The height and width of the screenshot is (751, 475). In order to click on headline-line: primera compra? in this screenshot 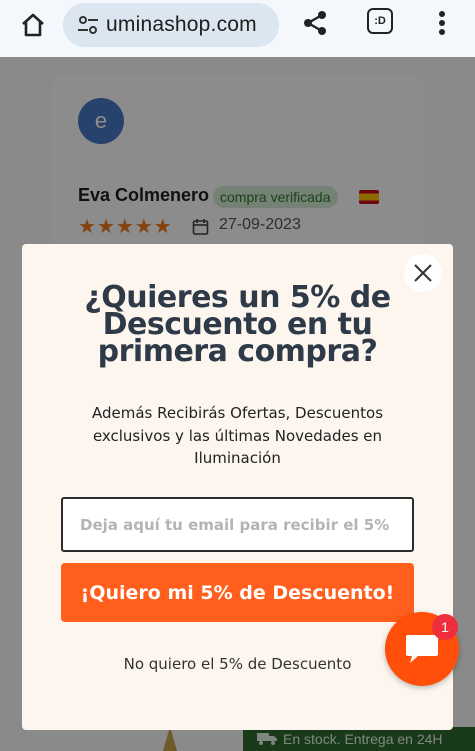, I will do `click(237, 351)`.